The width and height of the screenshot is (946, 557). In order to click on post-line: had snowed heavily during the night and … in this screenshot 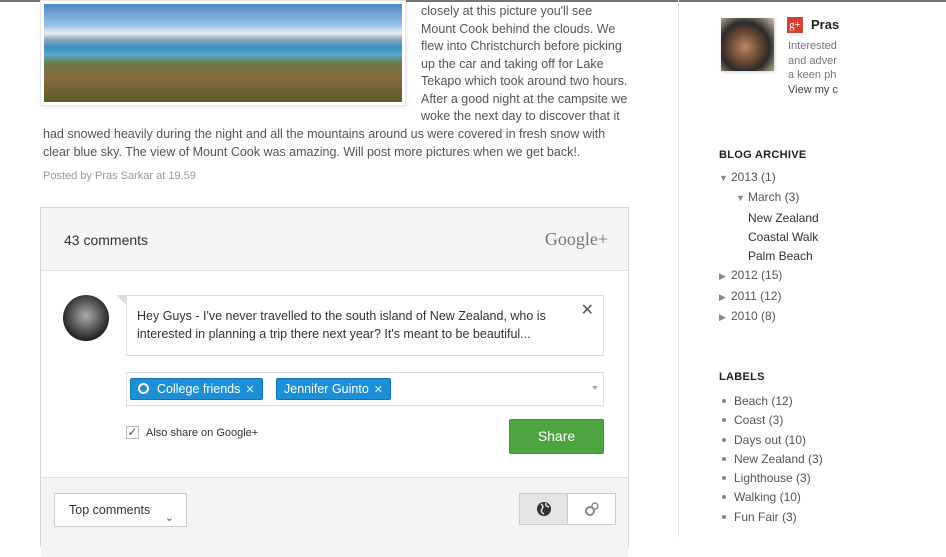, I will do `click(324, 134)`.